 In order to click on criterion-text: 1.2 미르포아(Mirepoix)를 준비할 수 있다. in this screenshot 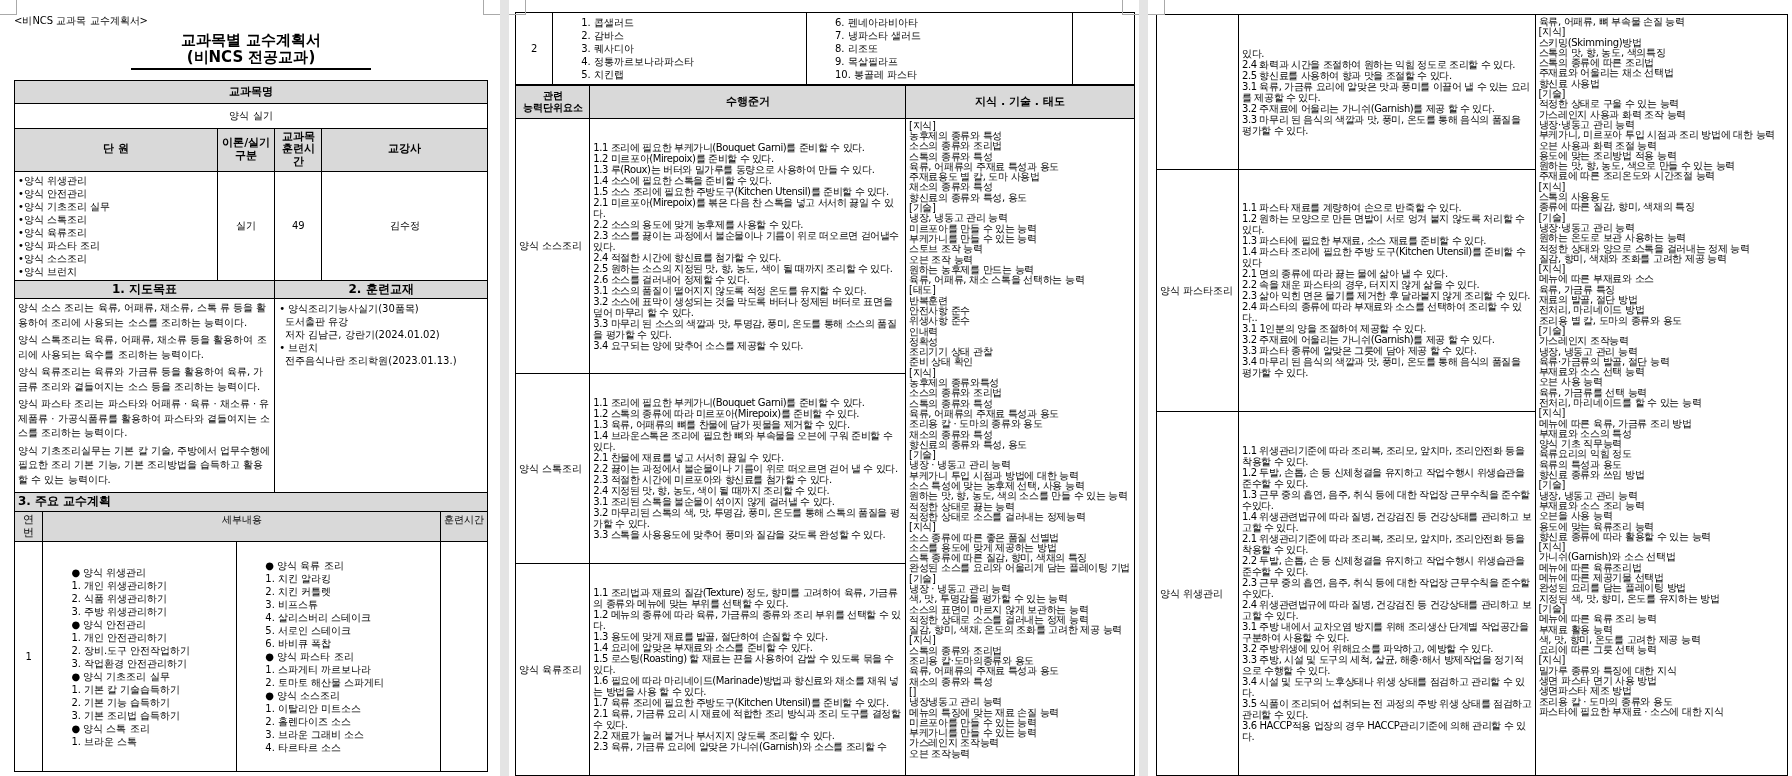, I will do `click(683, 158)`.